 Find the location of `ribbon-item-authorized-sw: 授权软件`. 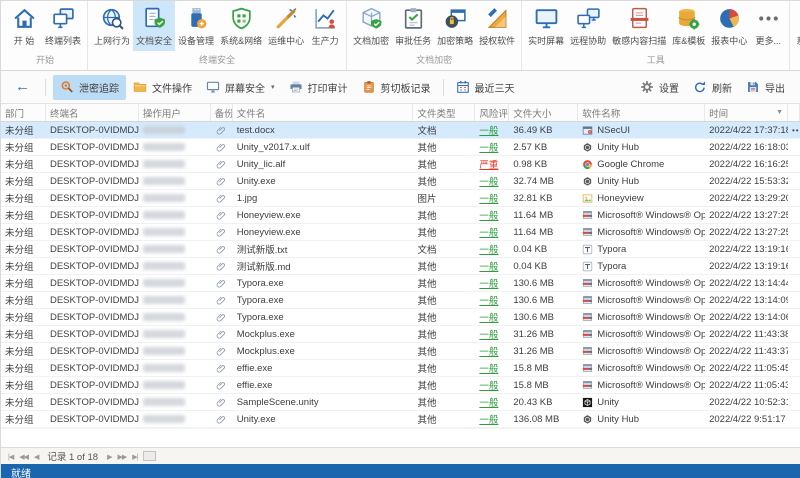

ribbon-item-authorized-sw: 授权软件 is located at coordinates (497, 26).